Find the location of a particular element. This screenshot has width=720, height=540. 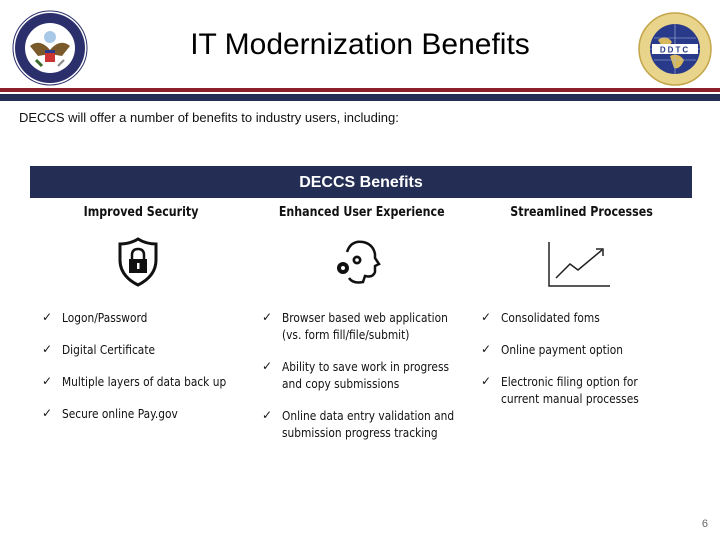

column-heading-processes: Streamlined Processes is located at coordinates (581, 212).